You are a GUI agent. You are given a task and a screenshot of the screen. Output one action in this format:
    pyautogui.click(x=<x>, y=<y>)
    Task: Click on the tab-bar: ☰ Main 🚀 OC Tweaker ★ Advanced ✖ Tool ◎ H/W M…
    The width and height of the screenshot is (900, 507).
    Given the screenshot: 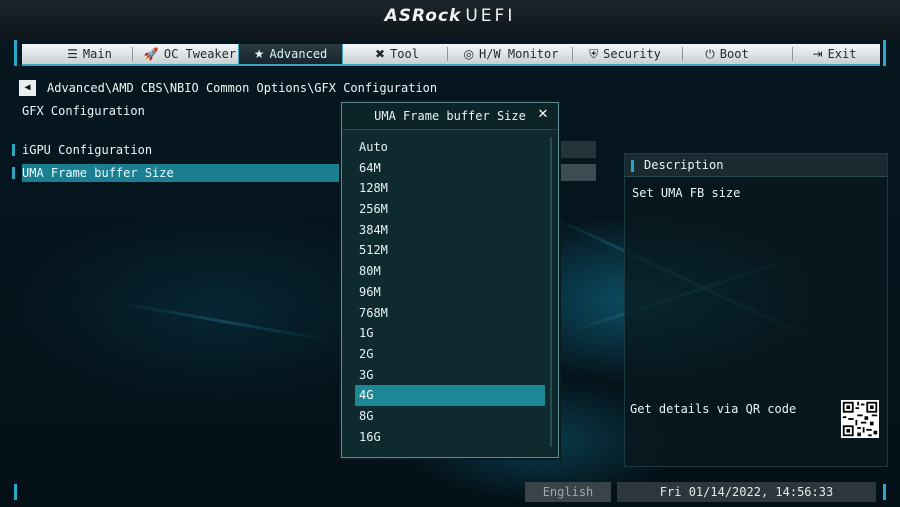 What is the action you would take?
    pyautogui.click(x=451, y=55)
    